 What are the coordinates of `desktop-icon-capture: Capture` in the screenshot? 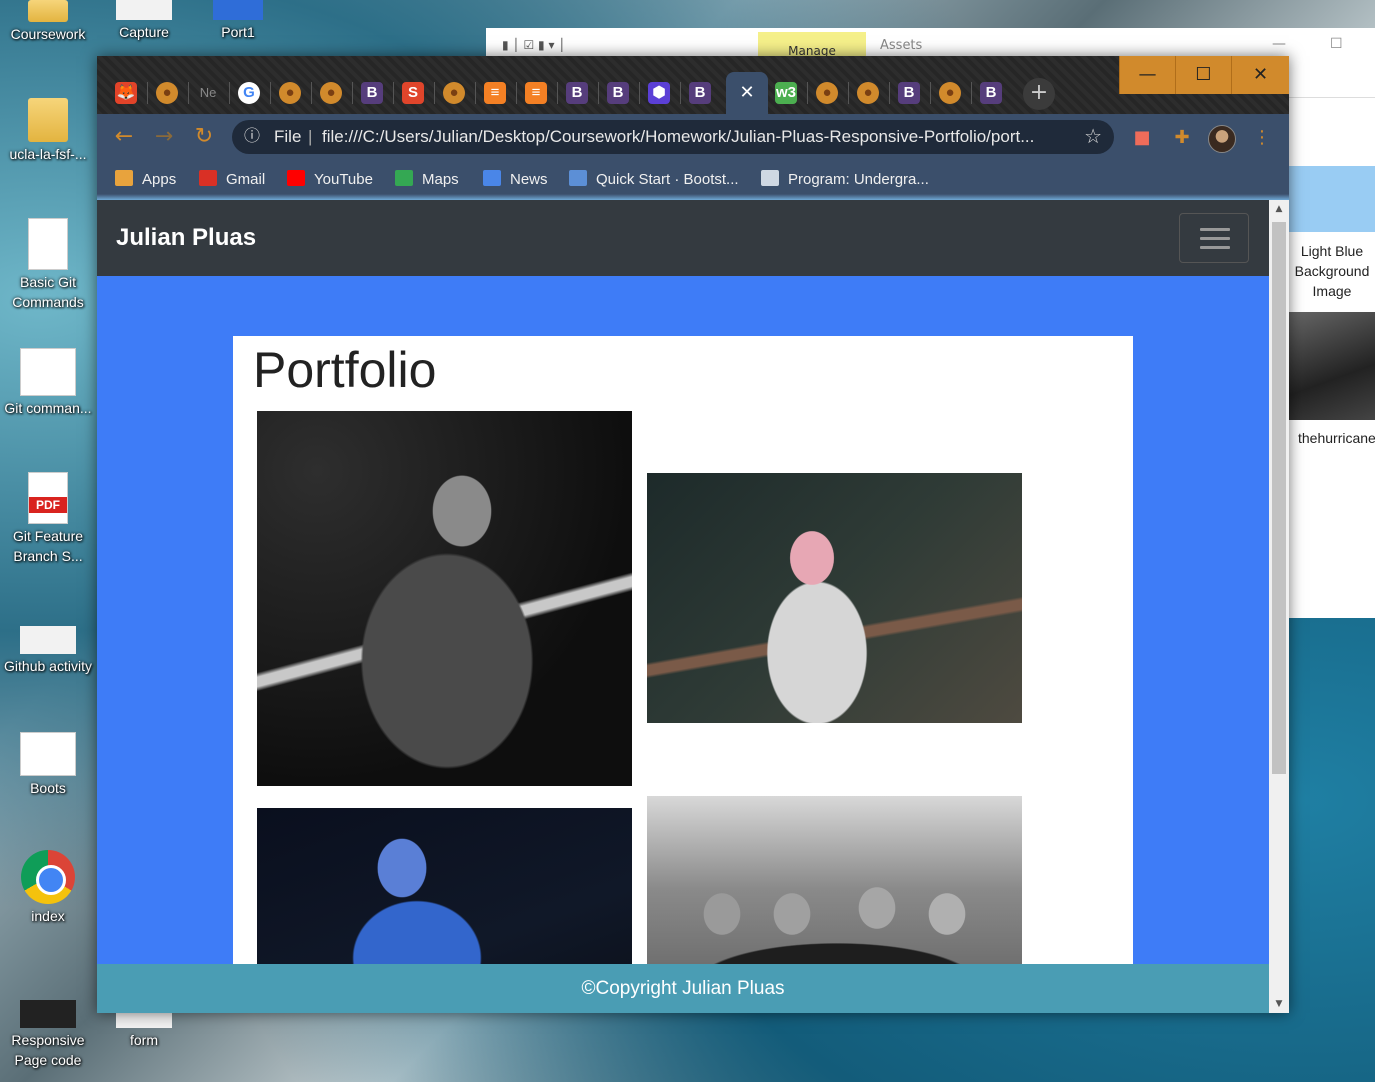 It's located at (144, 21).